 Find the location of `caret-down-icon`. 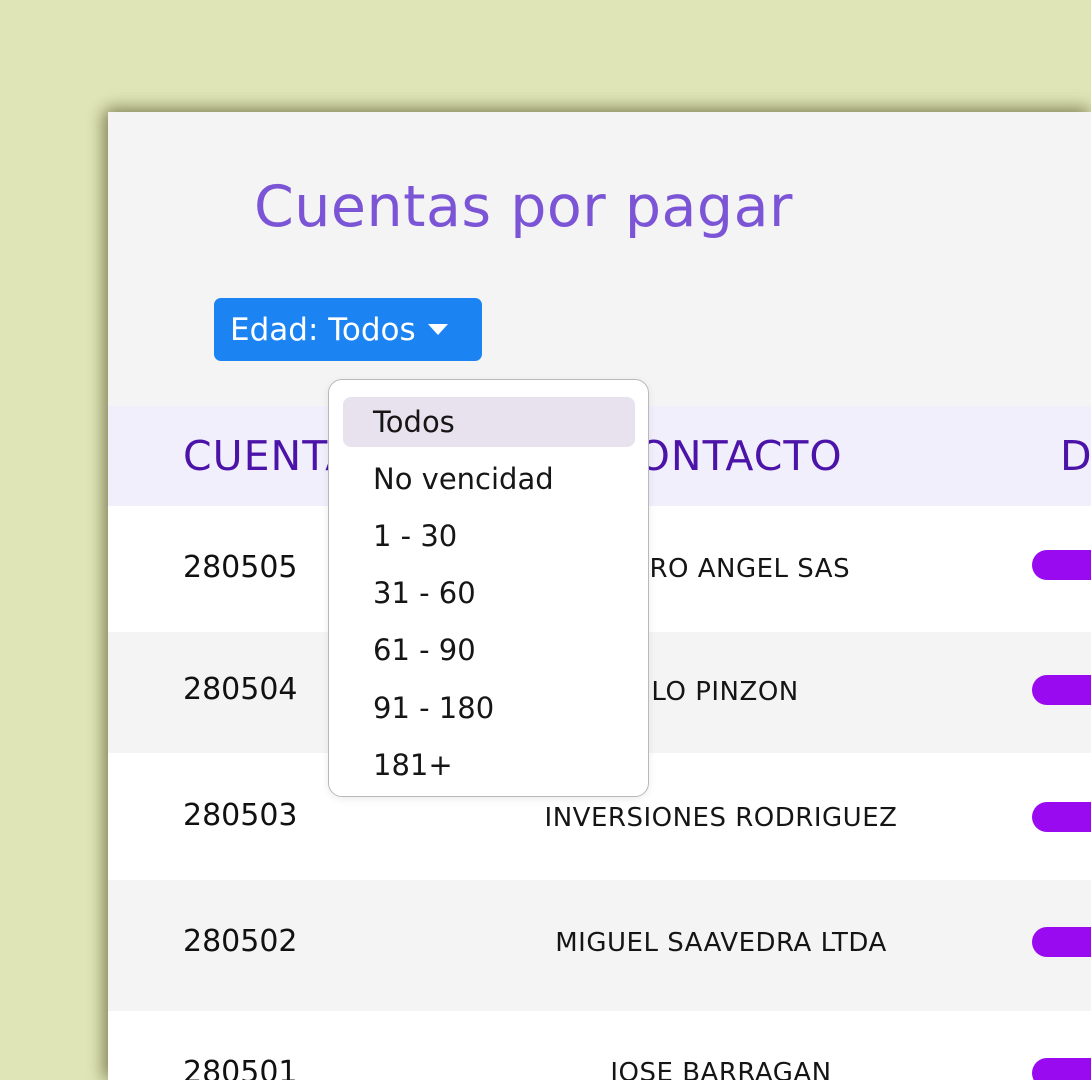

caret-down-icon is located at coordinates (437, 329).